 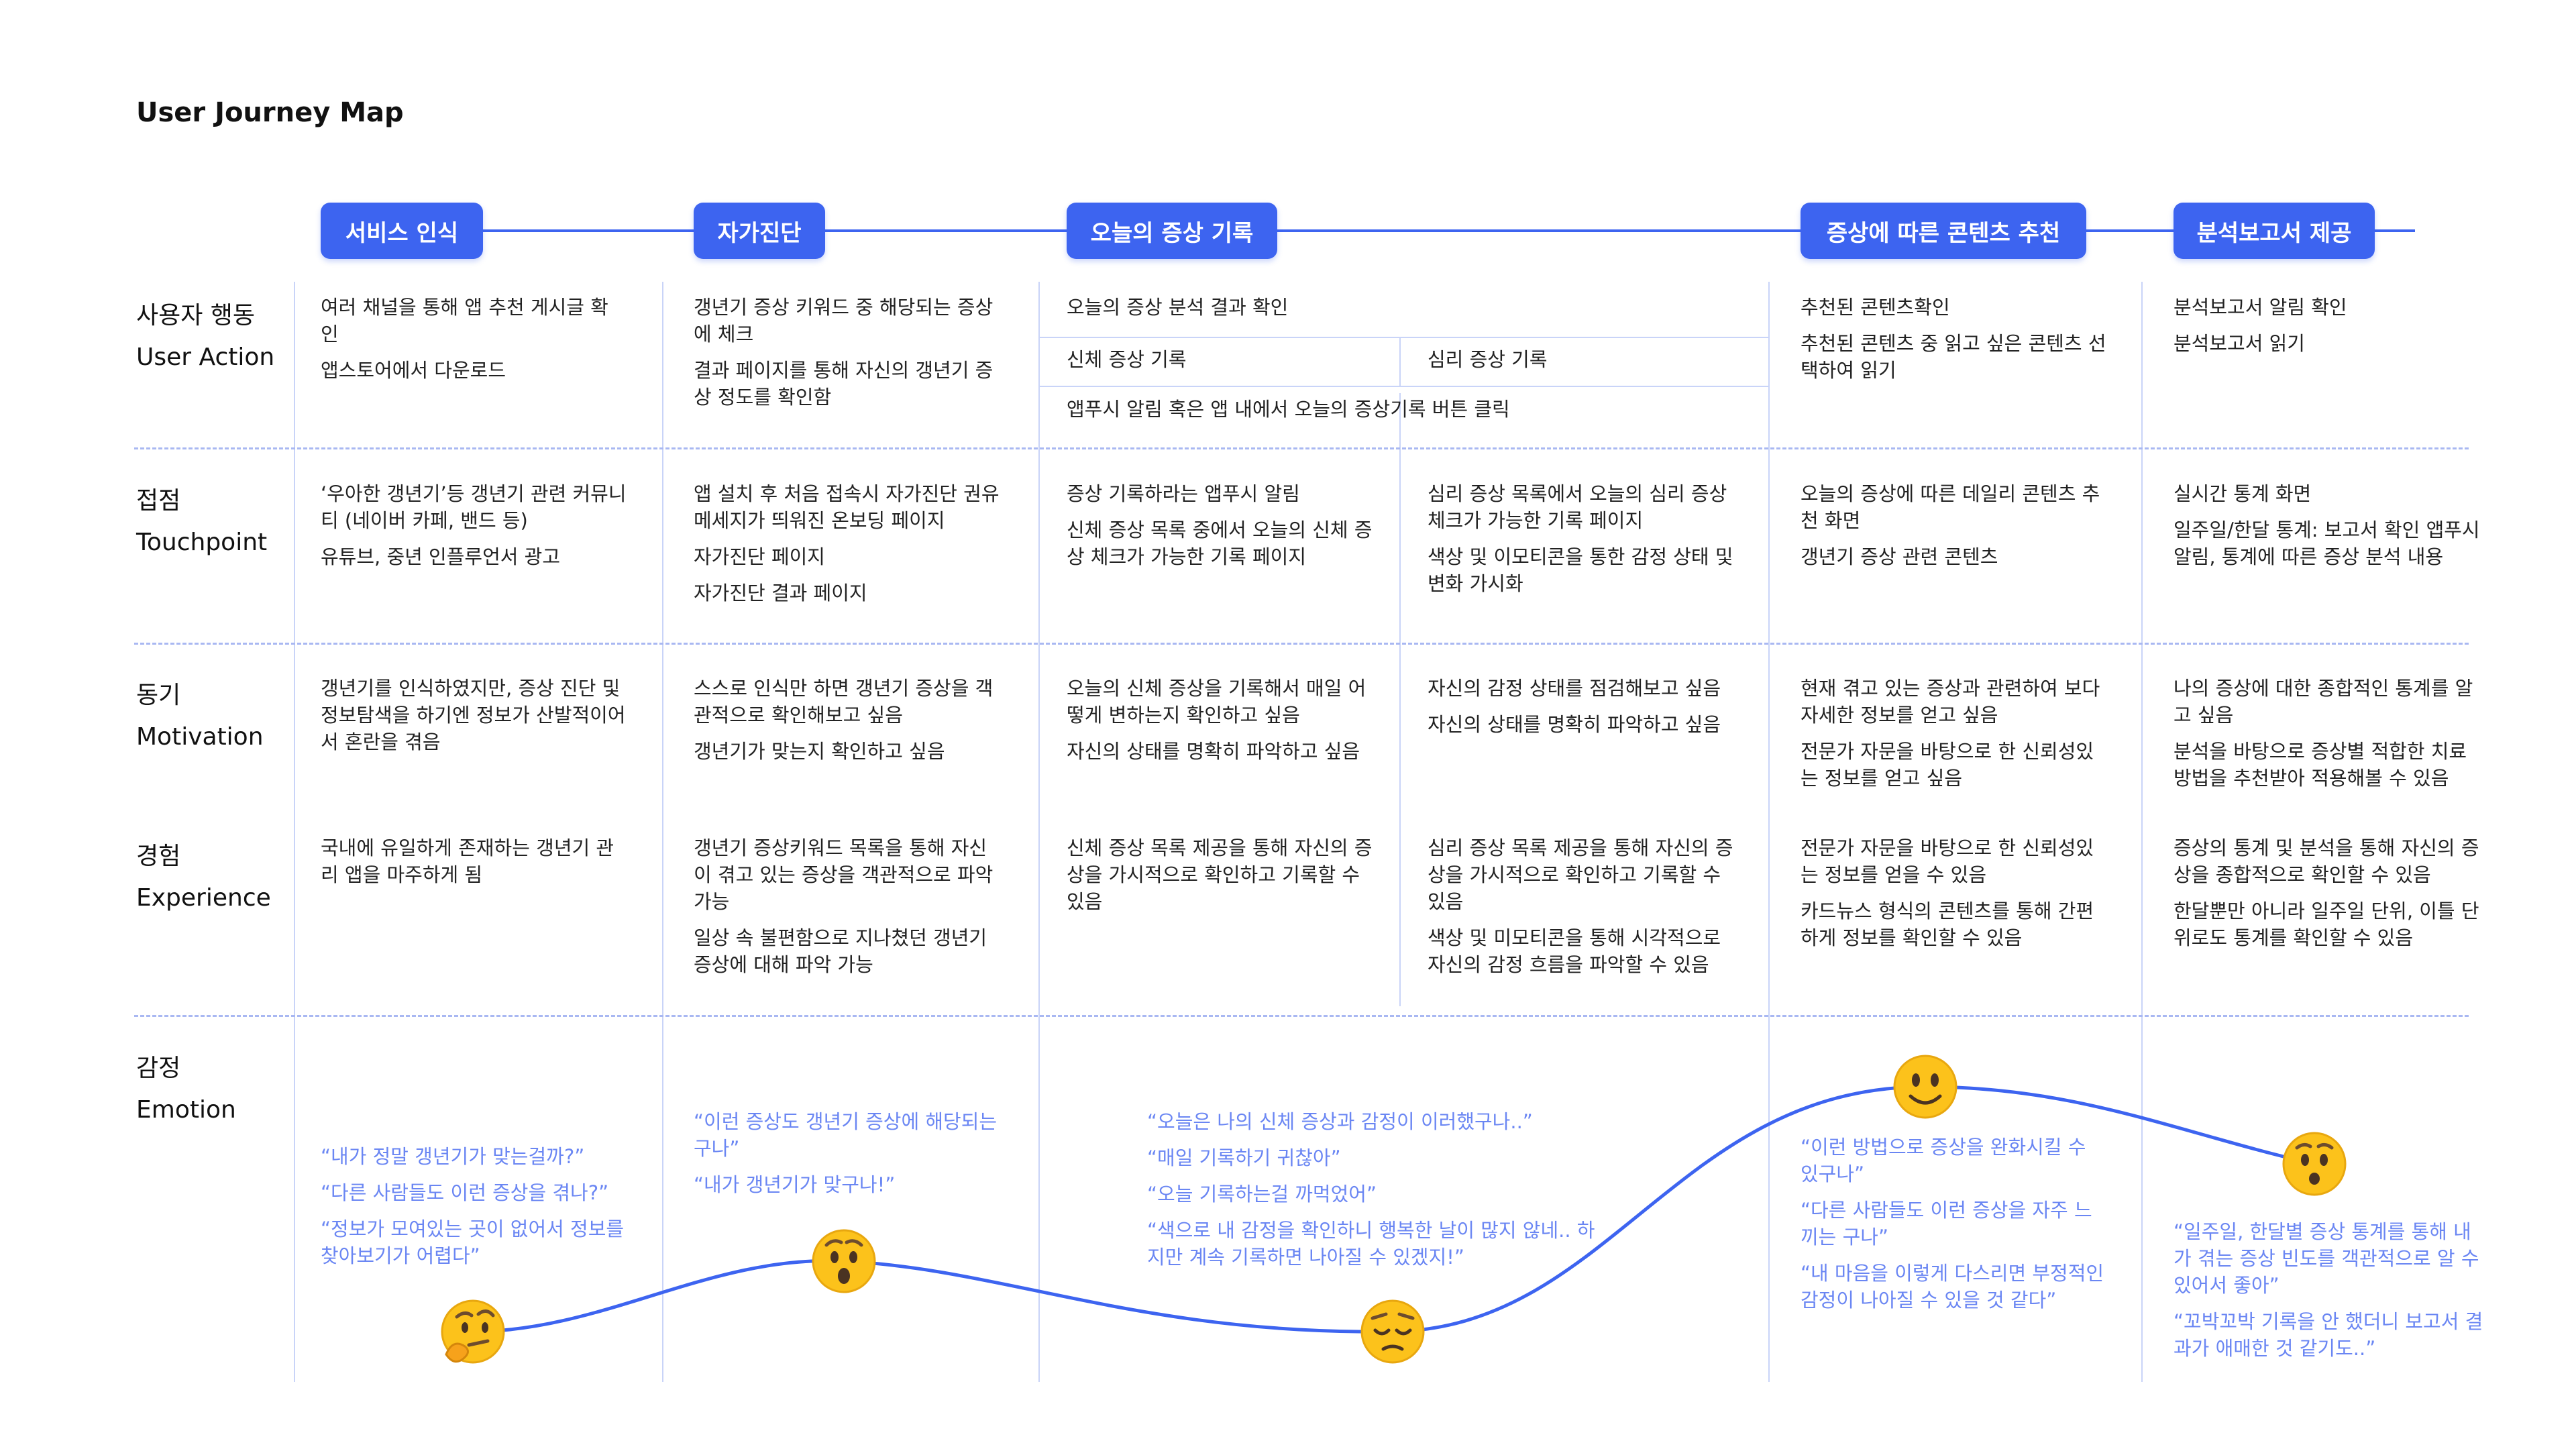 What do you see at coordinates (453, 1156) in the screenshot?
I see `emotion-quote: “내가 정말 갱년기가 맞는걸까?”` at bounding box center [453, 1156].